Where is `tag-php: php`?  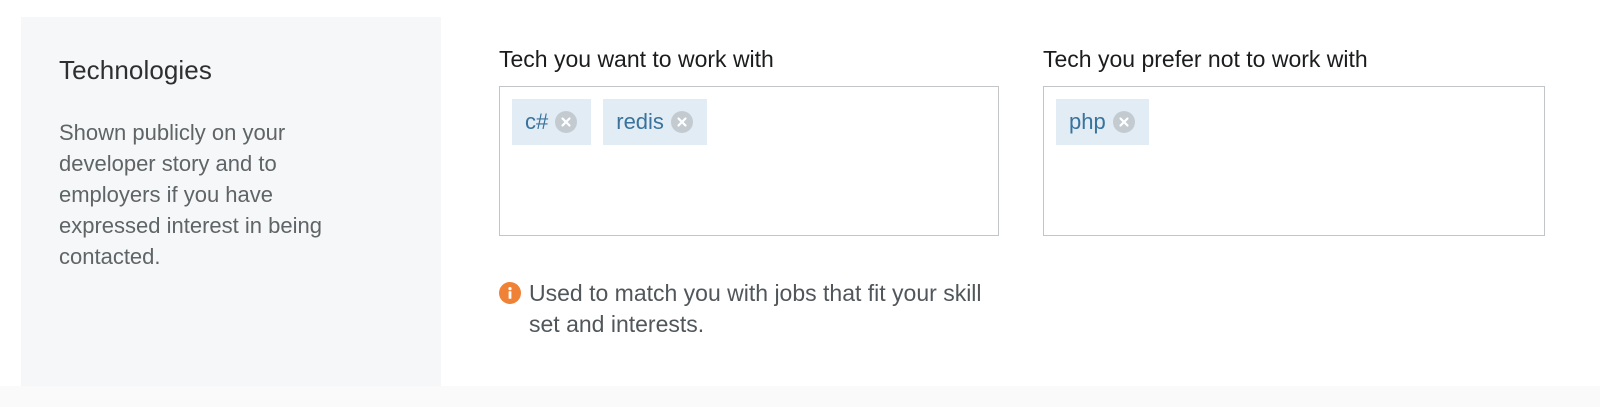
tag-php: php is located at coordinates (1102, 122).